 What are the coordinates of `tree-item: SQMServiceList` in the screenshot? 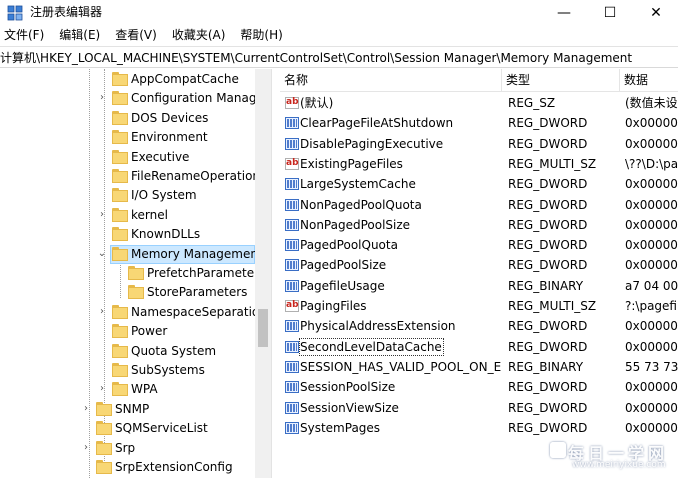 It's located at (127, 428).